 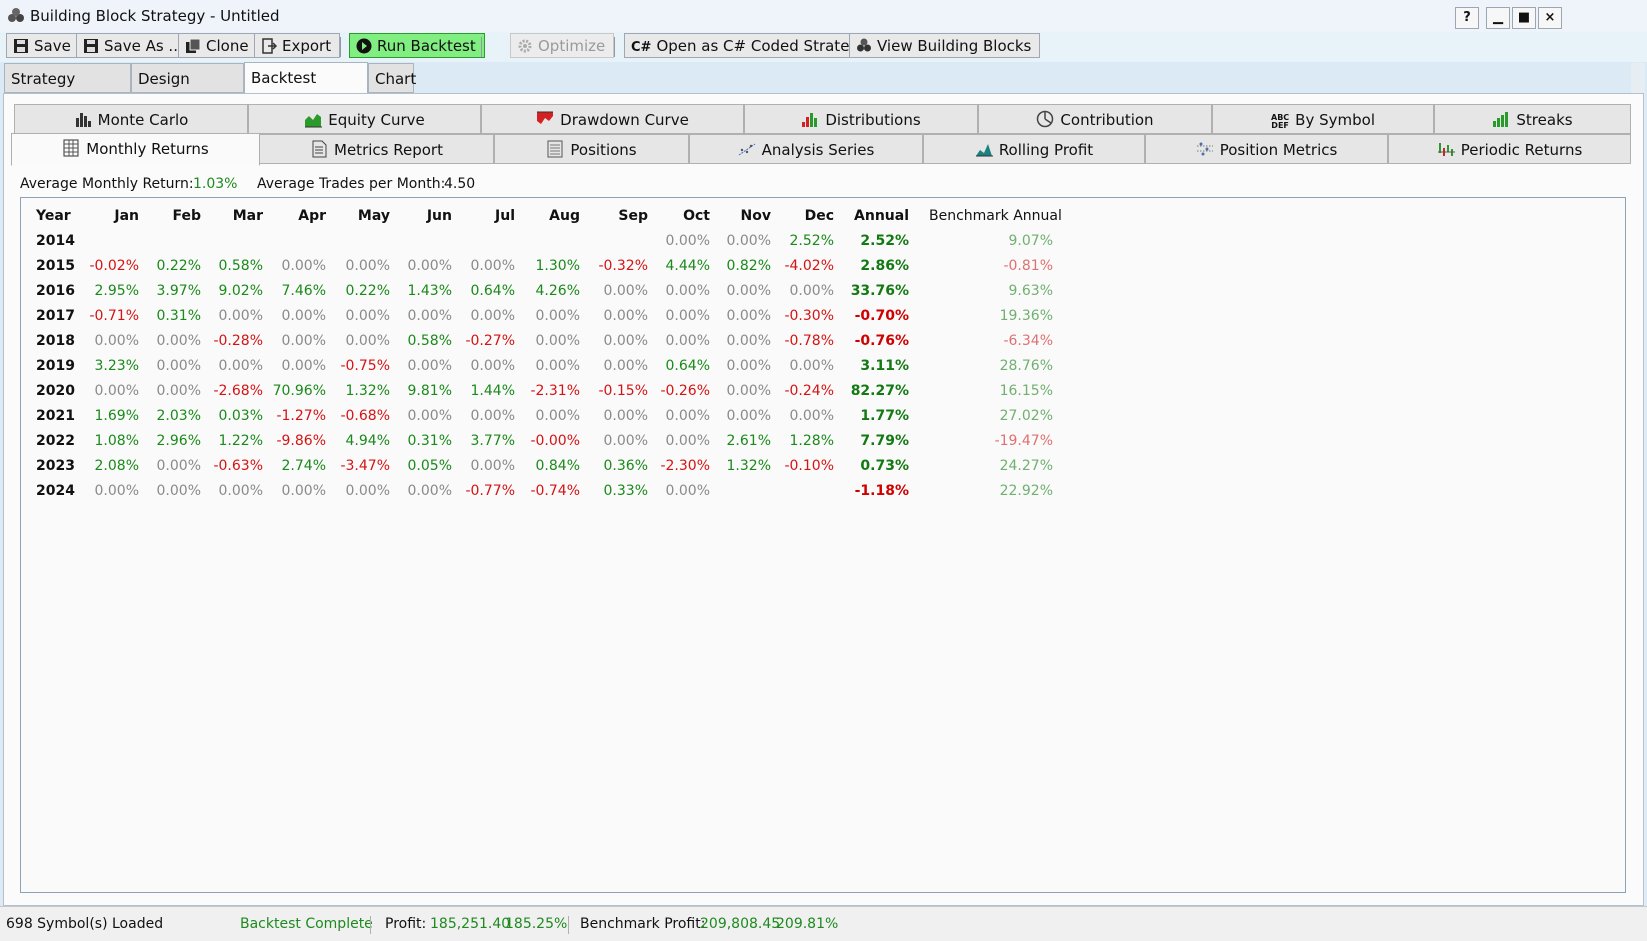 I want to click on monthly-return-cell: -0.26%, so click(x=685, y=391).